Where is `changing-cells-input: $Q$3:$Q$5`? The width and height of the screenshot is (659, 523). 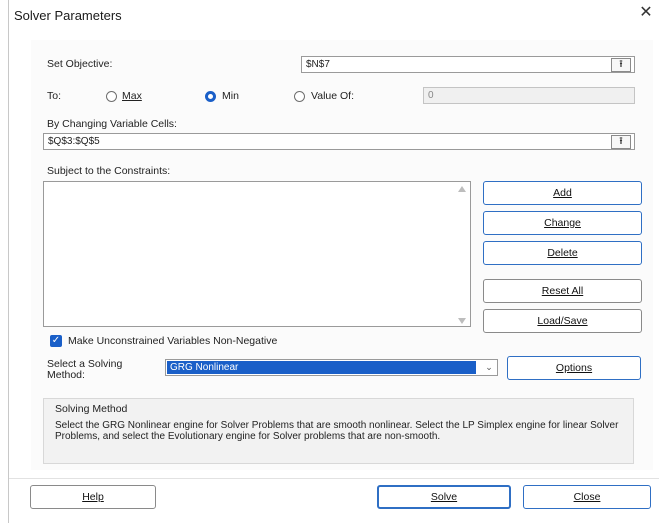
changing-cells-input: $Q$3:$Q$5 is located at coordinates (339, 141).